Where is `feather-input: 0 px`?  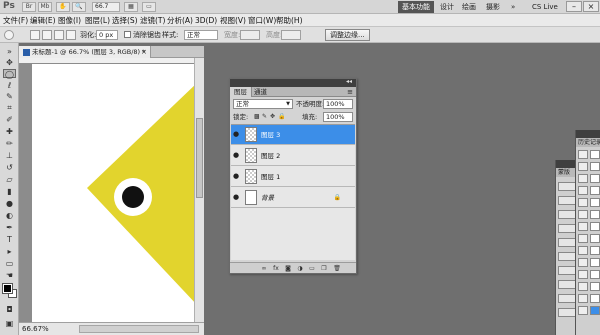 feather-input: 0 px is located at coordinates (107, 35).